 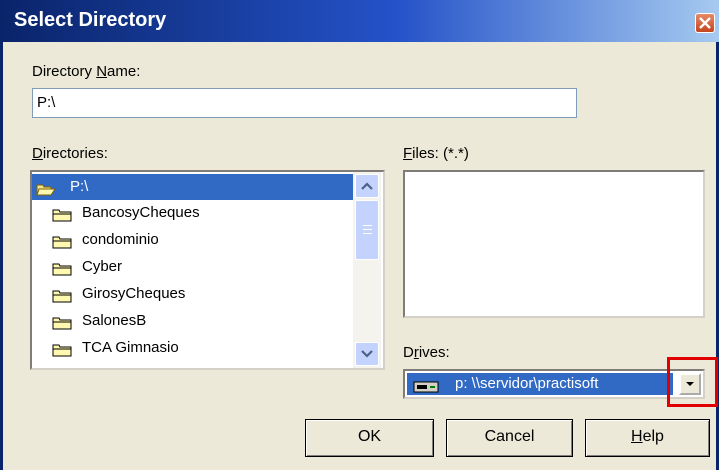 I want to click on close-icon, so click(x=705, y=23).